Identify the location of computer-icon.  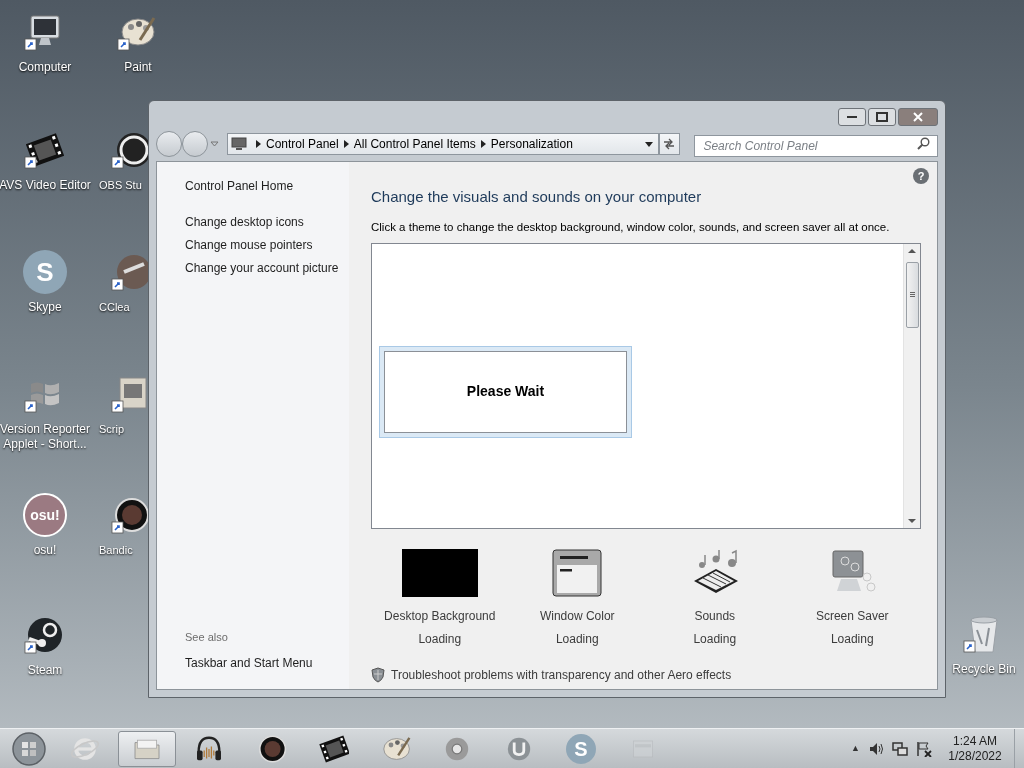
(239, 144).